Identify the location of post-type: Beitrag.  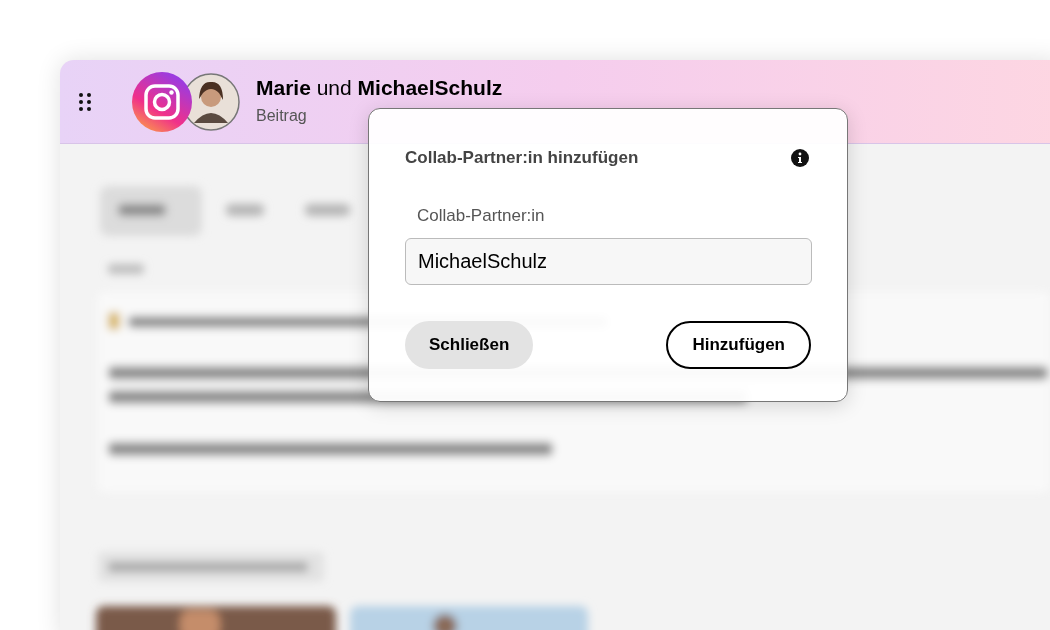
(282, 115).